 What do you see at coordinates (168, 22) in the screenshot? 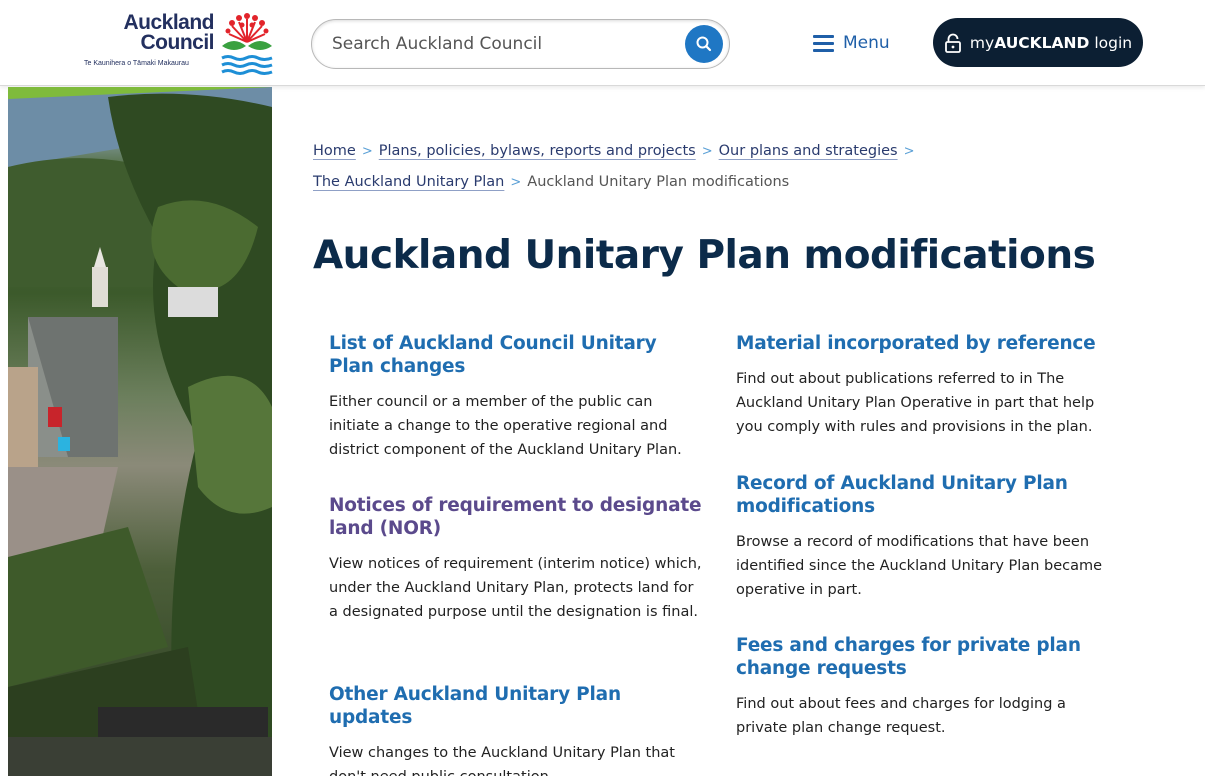
I see `logo-word-auckland: Auckland` at bounding box center [168, 22].